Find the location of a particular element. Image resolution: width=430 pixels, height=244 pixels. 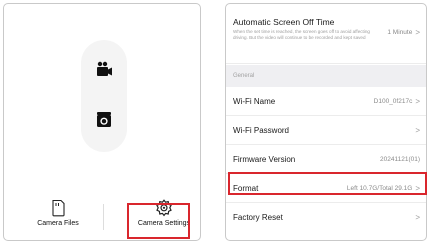

gear-icon is located at coordinates (164, 208).